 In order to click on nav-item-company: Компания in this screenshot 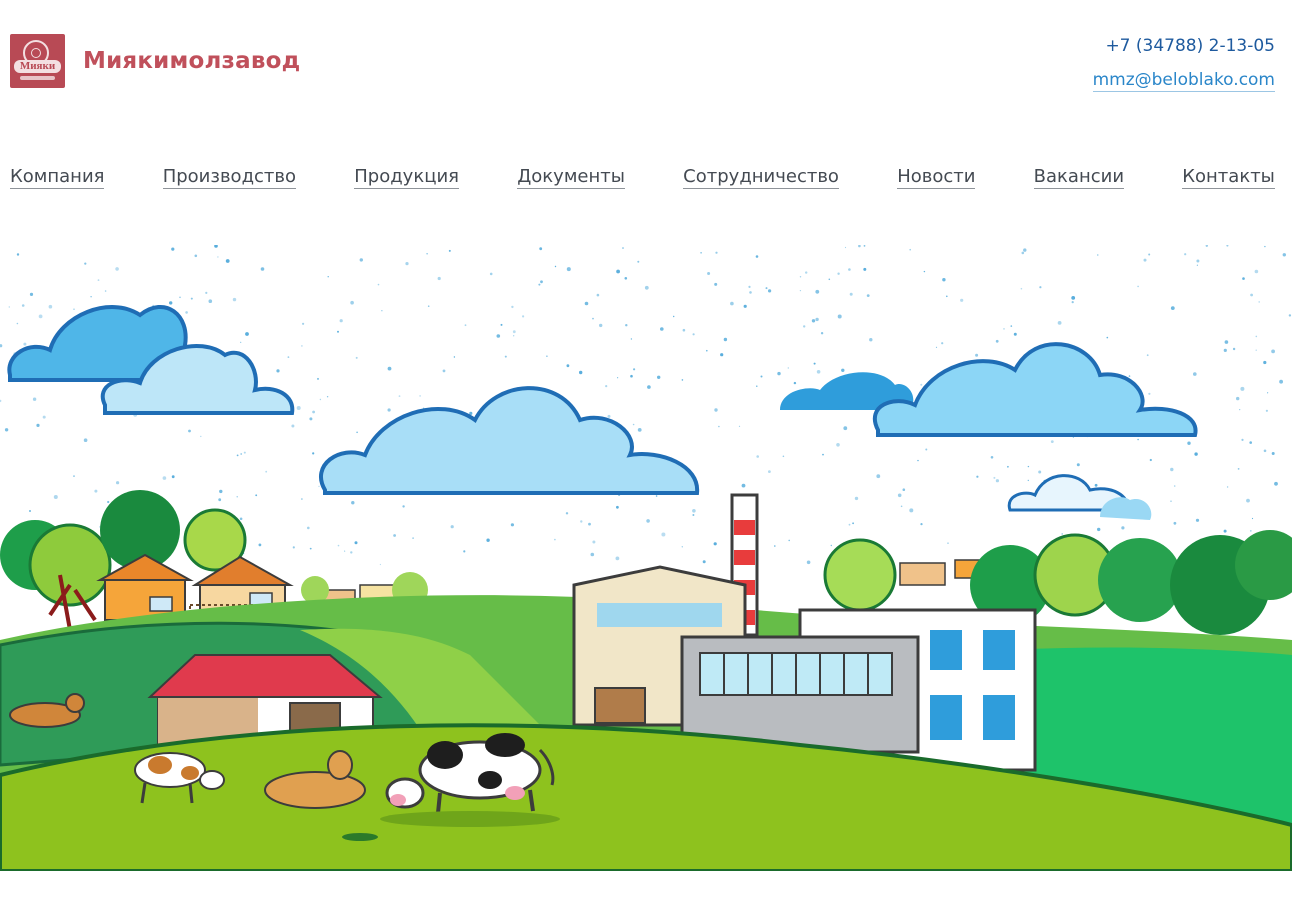, I will do `click(57, 177)`.